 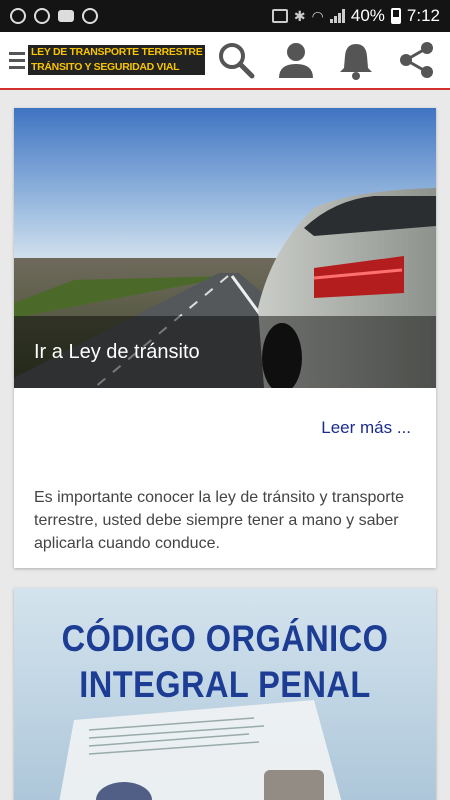 What do you see at coordinates (279, 16) in the screenshot?
I see `cast-icon` at bounding box center [279, 16].